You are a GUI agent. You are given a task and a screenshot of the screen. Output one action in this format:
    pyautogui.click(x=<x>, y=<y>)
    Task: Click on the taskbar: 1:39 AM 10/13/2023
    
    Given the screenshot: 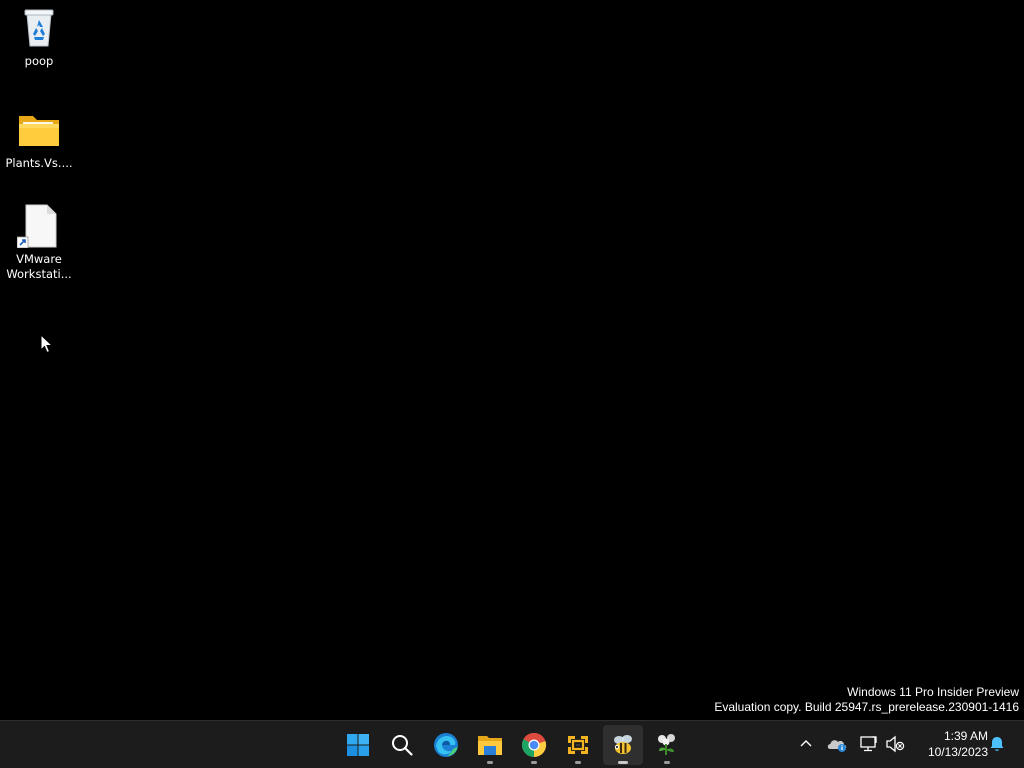 What is the action you would take?
    pyautogui.click(x=512, y=744)
    